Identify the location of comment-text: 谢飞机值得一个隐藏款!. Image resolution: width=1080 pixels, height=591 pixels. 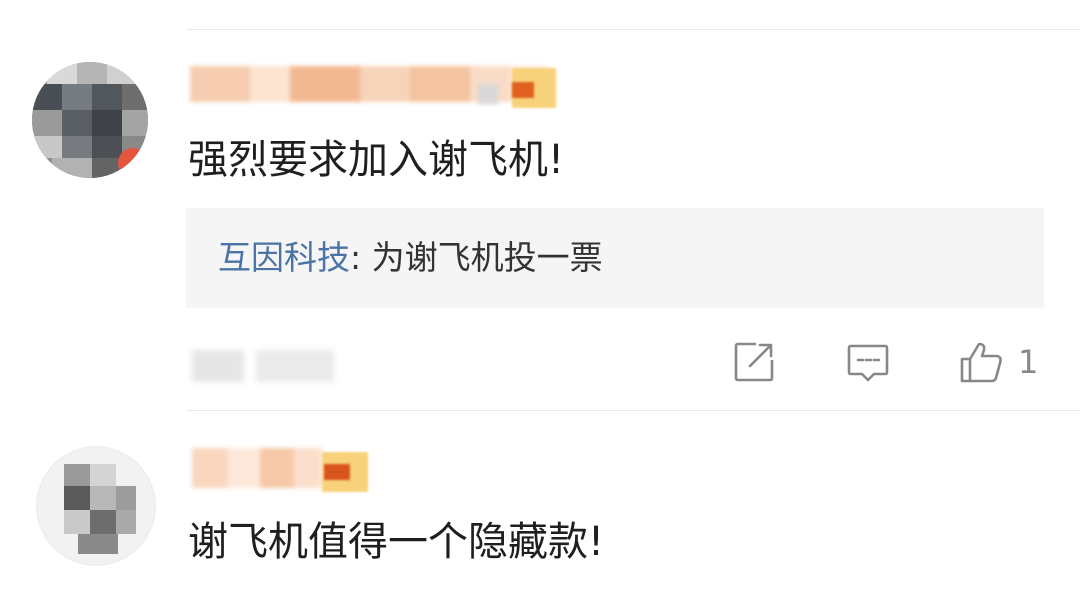
(396, 542).